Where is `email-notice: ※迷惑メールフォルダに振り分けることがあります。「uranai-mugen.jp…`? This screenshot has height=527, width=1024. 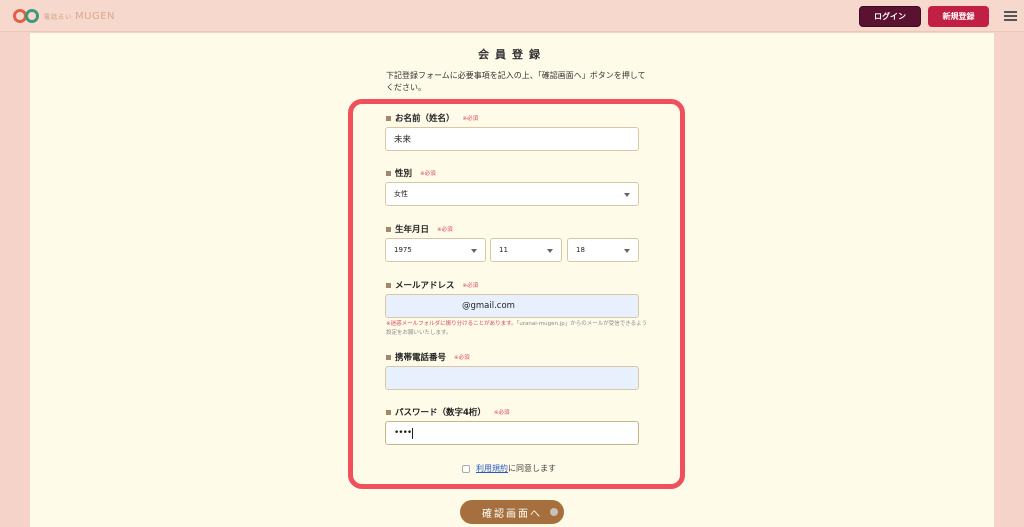 email-notice: ※迷惑メールフォルダに振り分けることがあります。「uranai-mugen.jp… is located at coordinates (517, 328).